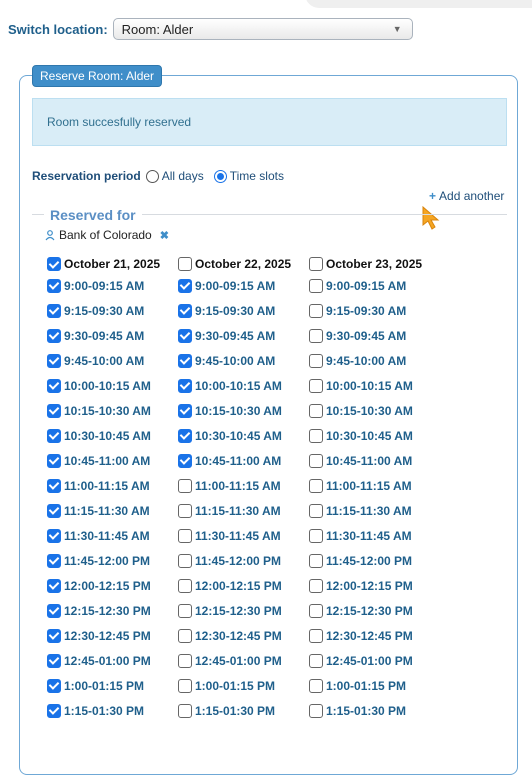 The height and width of the screenshot is (775, 532). Describe the element at coordinates (103, 264) in the screenshot. I see `date-header: October 21, 2025` at that location.